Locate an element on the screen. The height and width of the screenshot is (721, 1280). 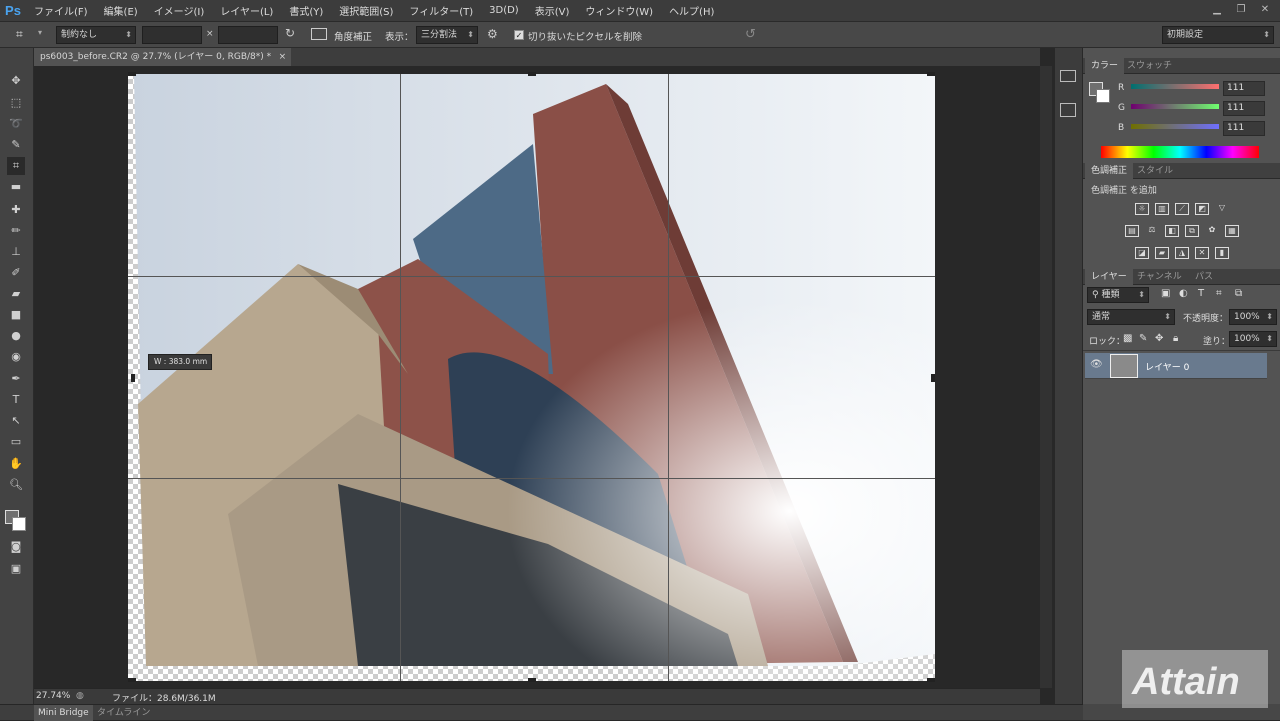
reset-icon: ↺ is located at coordinates (750, 34).